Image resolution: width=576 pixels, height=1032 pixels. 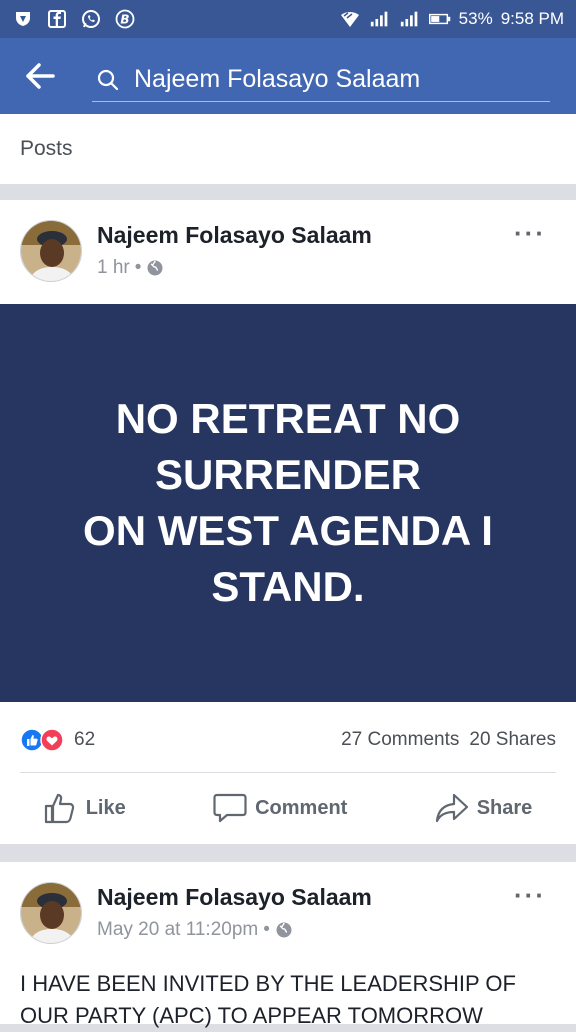 What do you see at coordinates (288, 586) in the screenshot?
I see `banner-line: STAND.` at bounding box center [288, 586].